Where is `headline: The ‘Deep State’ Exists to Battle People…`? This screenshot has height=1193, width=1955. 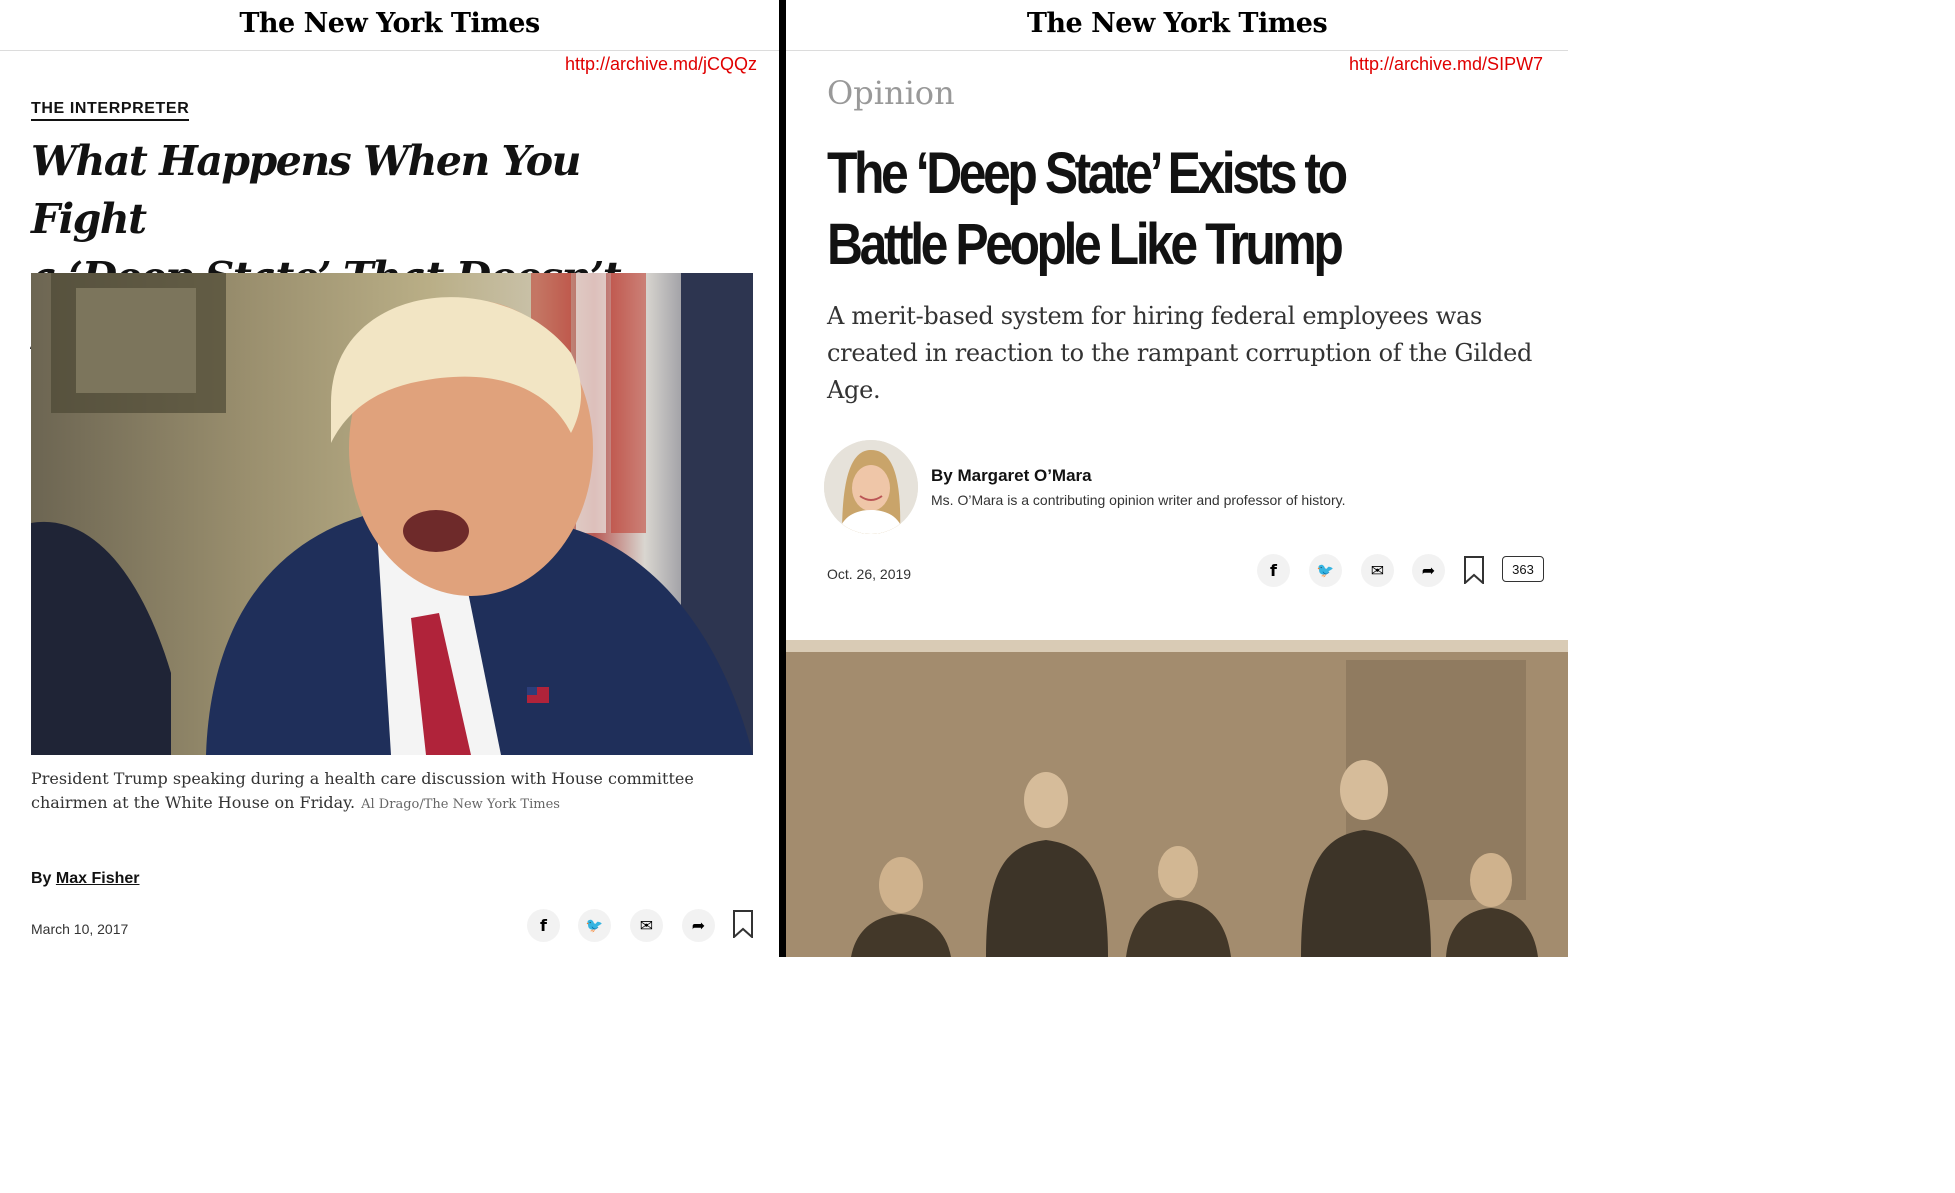 headline: The ‘Deep State’ Exists to Battle People… is located at coordinates (1128, 209).